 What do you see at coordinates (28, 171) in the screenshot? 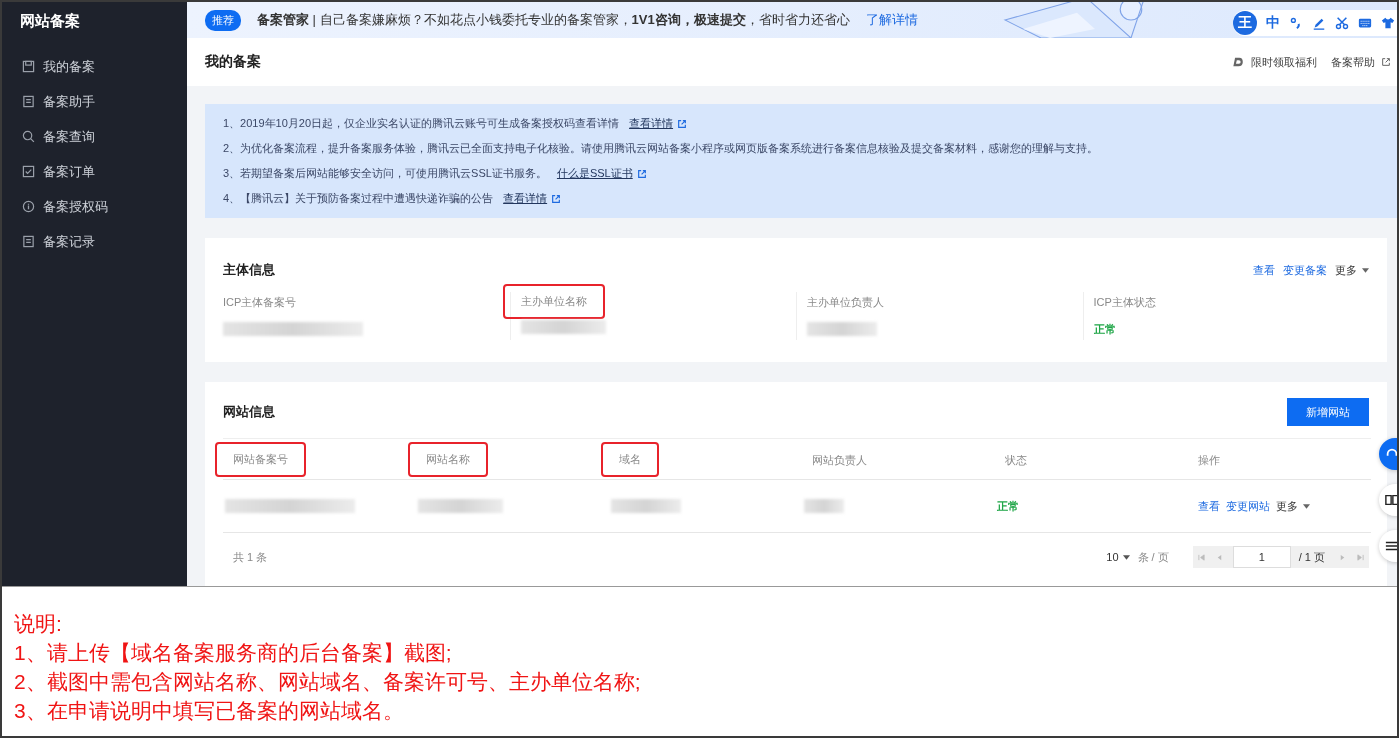
I see `checklist-icon` at bounding box center [28, 171].